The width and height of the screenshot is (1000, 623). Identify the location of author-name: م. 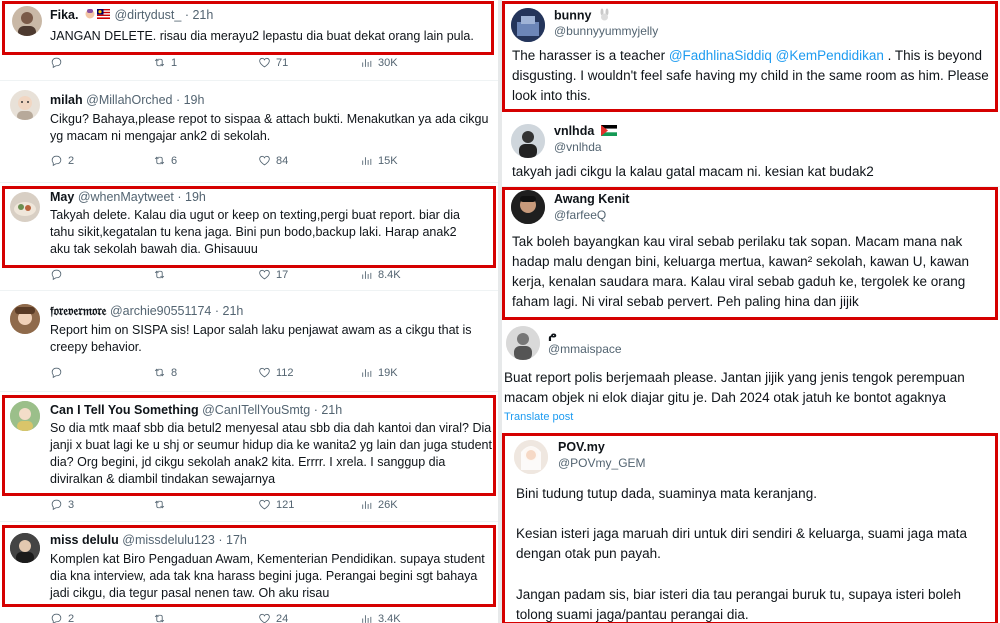
(552, 334).